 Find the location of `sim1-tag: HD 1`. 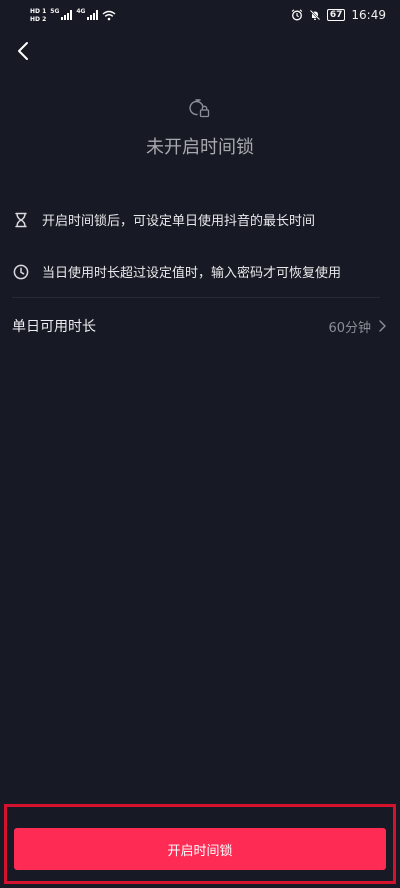

sim1-tag: HD 1 is located at coordinates (38, 11).